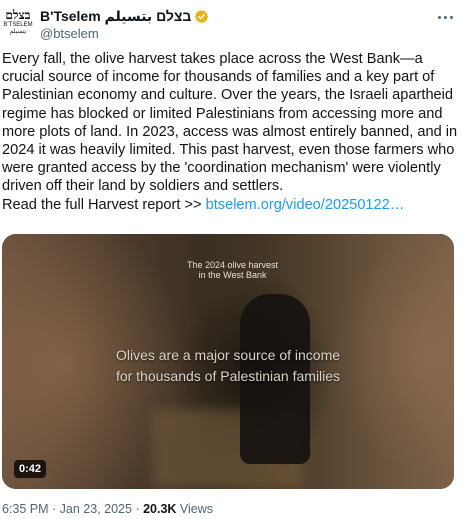 Image resolution: width=463 pixels, height=519 pixels. What do you see at coordinates (25, 509) in the screenshot?
I see `post-time: 6:35 PM` at bounding box center [25, 509].